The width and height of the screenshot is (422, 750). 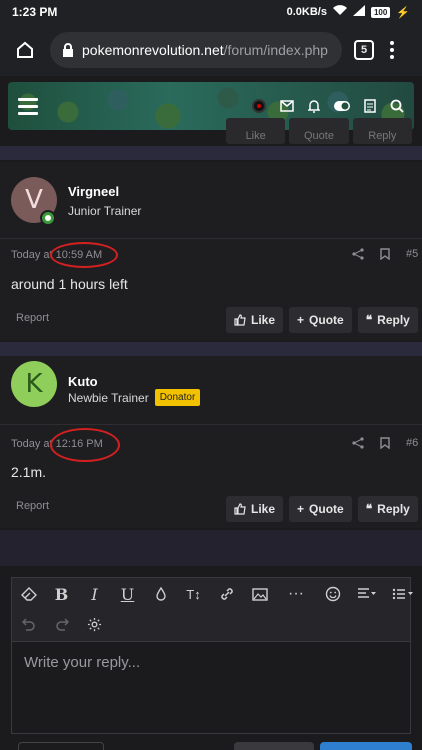 What do you see at coordinates (403, 12) in the screenshot?
I see `charging-icon: ⚡` at bounding box center [403, 12].